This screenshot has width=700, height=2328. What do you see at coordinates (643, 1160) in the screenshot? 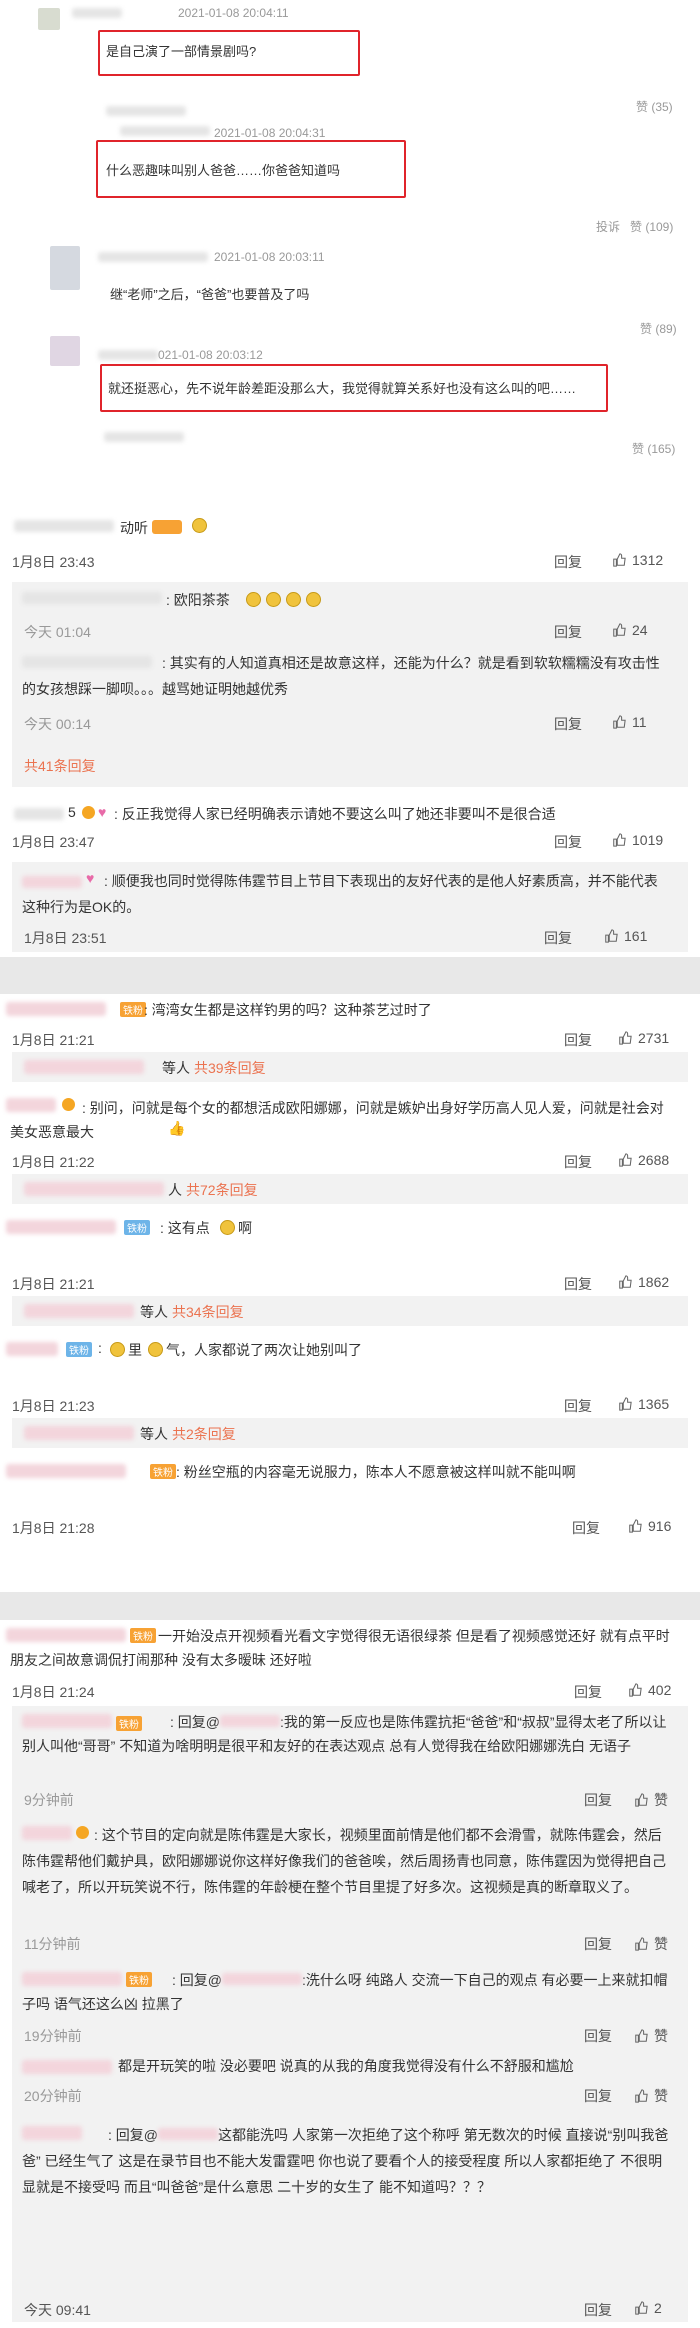
I see `like-button: 2688` at bounding box center [643, 1160].